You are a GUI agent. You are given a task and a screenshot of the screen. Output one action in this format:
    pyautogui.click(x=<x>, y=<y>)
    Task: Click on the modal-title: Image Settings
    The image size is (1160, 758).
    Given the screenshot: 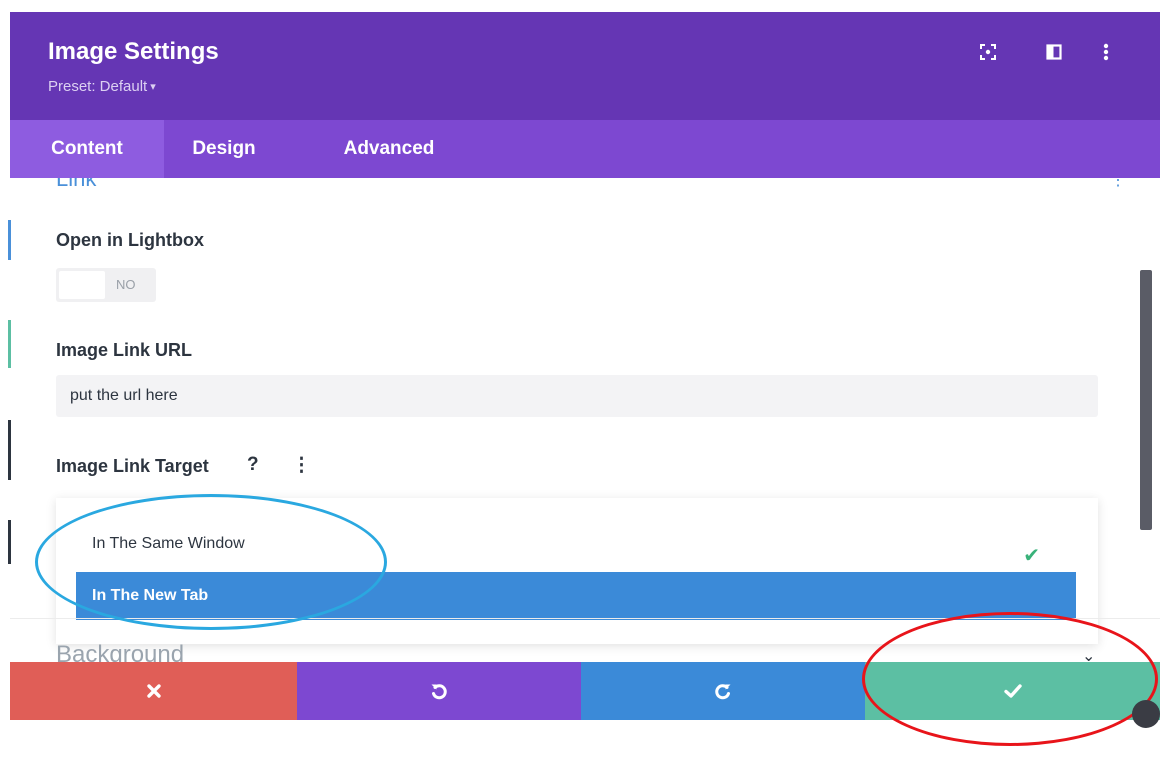 What is the action you would take?
    pyautogui.click(x=133, y=51)
    